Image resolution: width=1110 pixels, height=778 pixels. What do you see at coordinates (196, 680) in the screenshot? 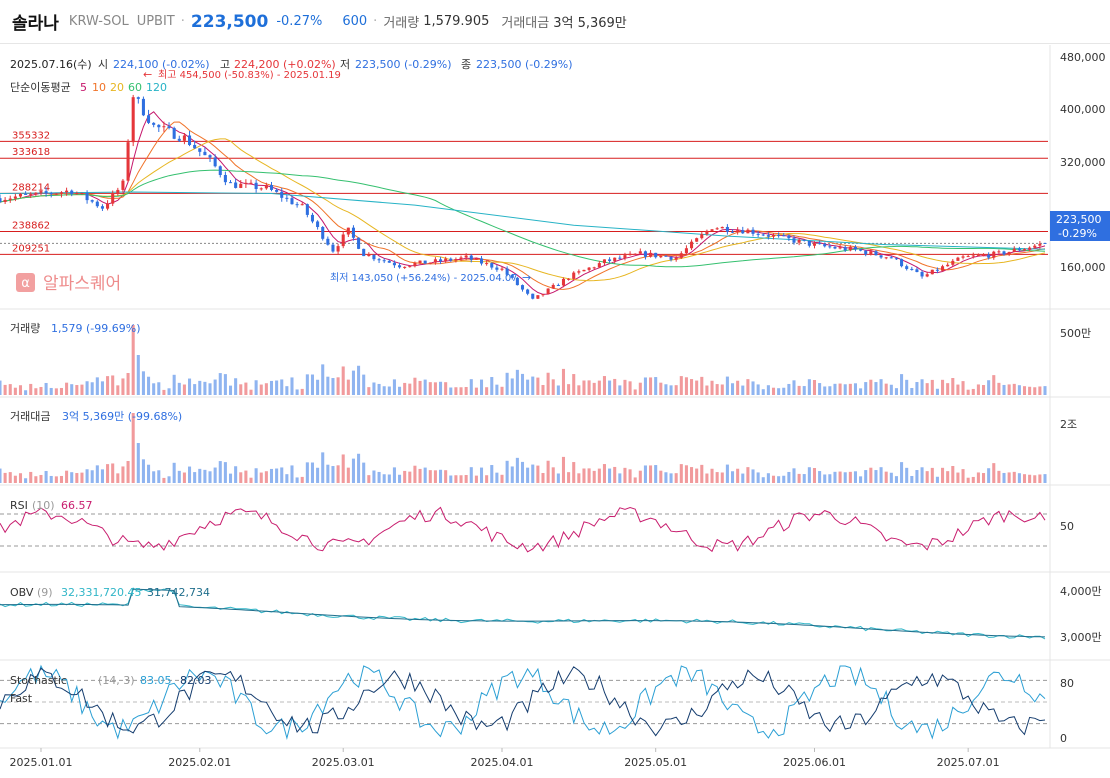
I see `stoch-d: 82.03` at bounding box center [196, 680].